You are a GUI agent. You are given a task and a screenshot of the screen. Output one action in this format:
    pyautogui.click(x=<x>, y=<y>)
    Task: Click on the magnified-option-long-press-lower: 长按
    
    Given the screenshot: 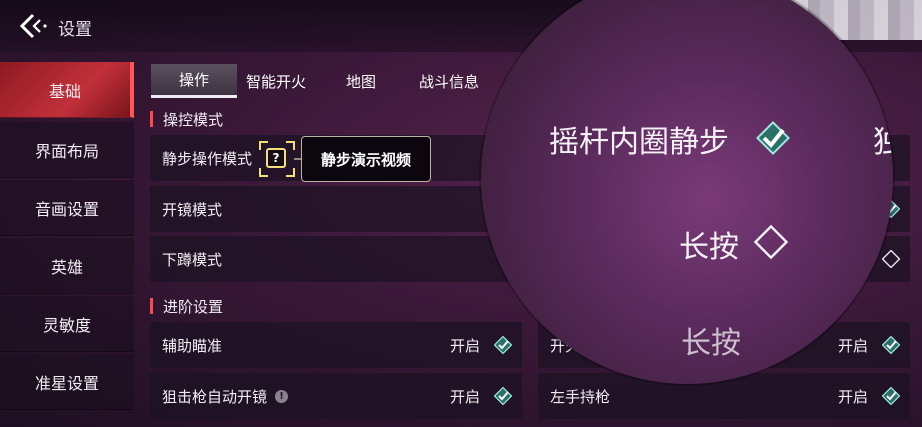 What is the action you would take?
    pyautogui.click(x=711, y=343)
    